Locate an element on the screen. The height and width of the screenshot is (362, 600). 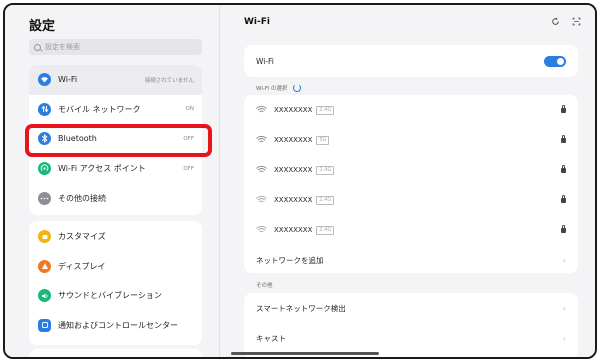
sound-icon is located at coordinates (44, 296).